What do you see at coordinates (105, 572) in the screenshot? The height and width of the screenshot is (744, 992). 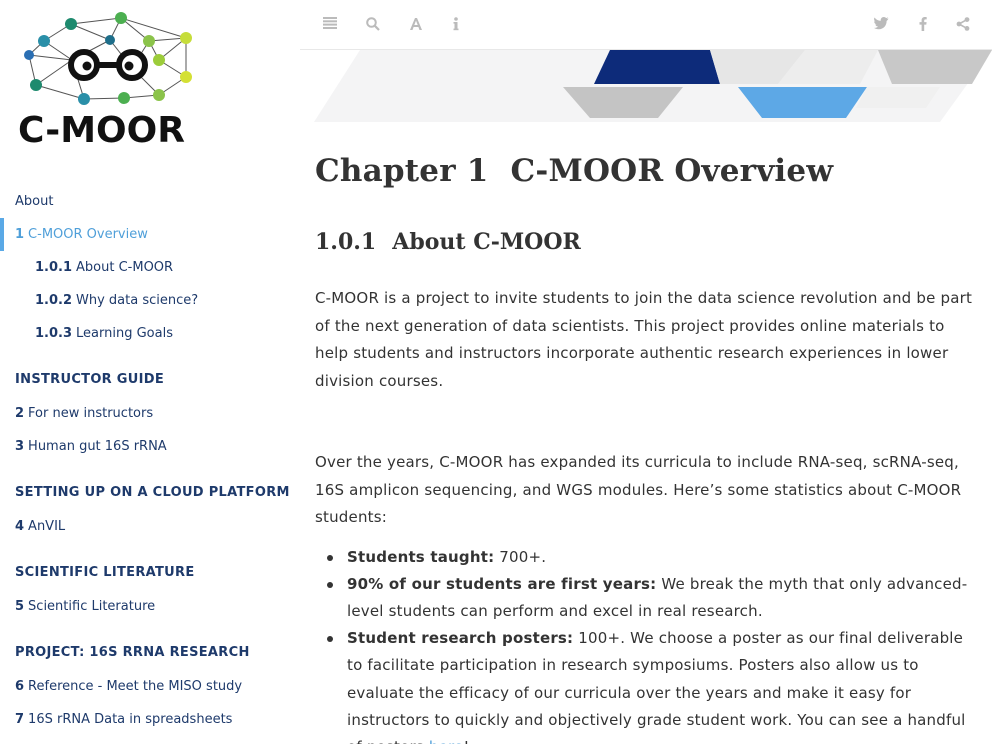 I see `sidebar-section-header: SCIENTIFIC LITERATURE` at bounding box center [105, 572].